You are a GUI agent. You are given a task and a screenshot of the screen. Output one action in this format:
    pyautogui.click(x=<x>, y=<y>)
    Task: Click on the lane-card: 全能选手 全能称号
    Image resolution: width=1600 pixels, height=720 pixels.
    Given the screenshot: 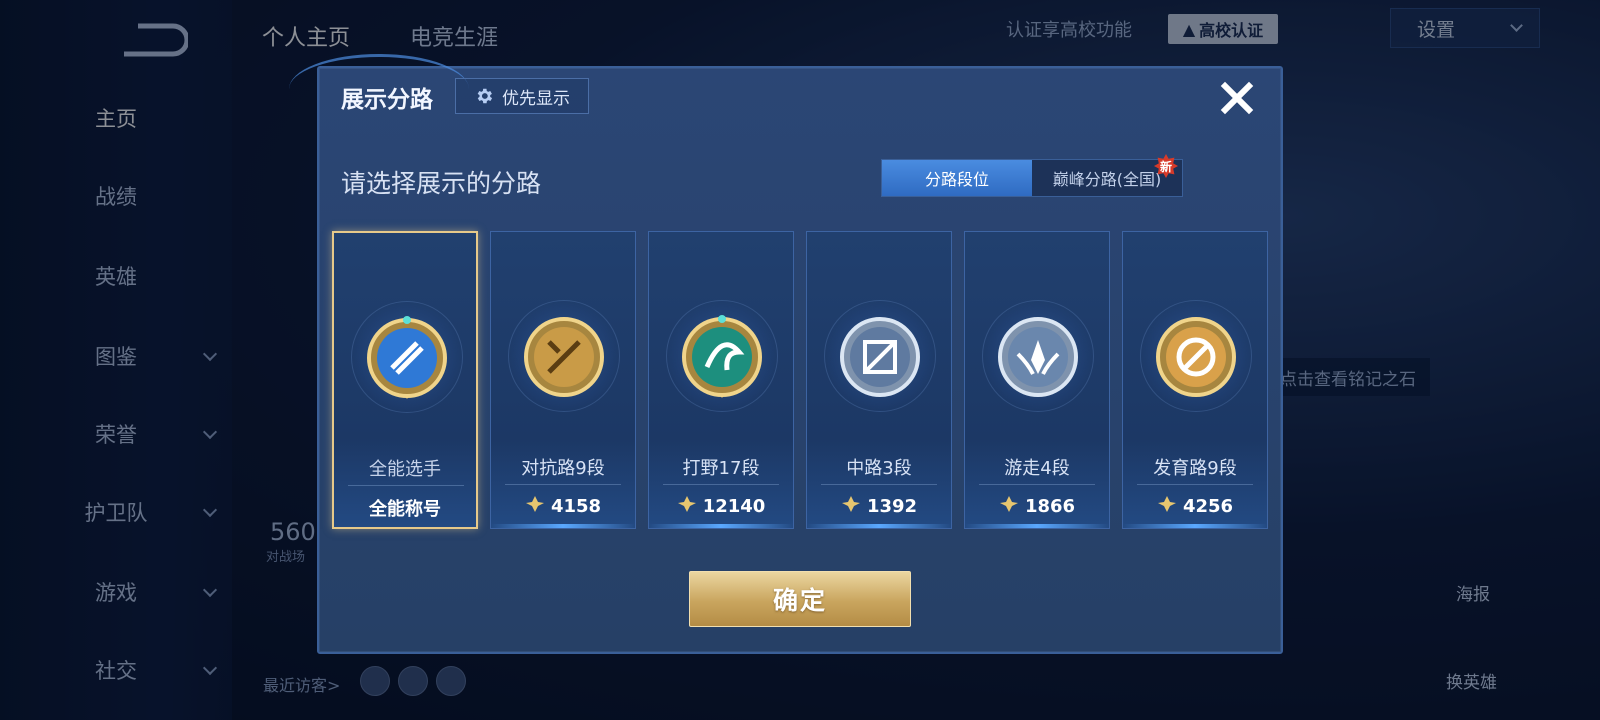 What is the action you would take?
    pyautogui.click(x=405, y=380)
    